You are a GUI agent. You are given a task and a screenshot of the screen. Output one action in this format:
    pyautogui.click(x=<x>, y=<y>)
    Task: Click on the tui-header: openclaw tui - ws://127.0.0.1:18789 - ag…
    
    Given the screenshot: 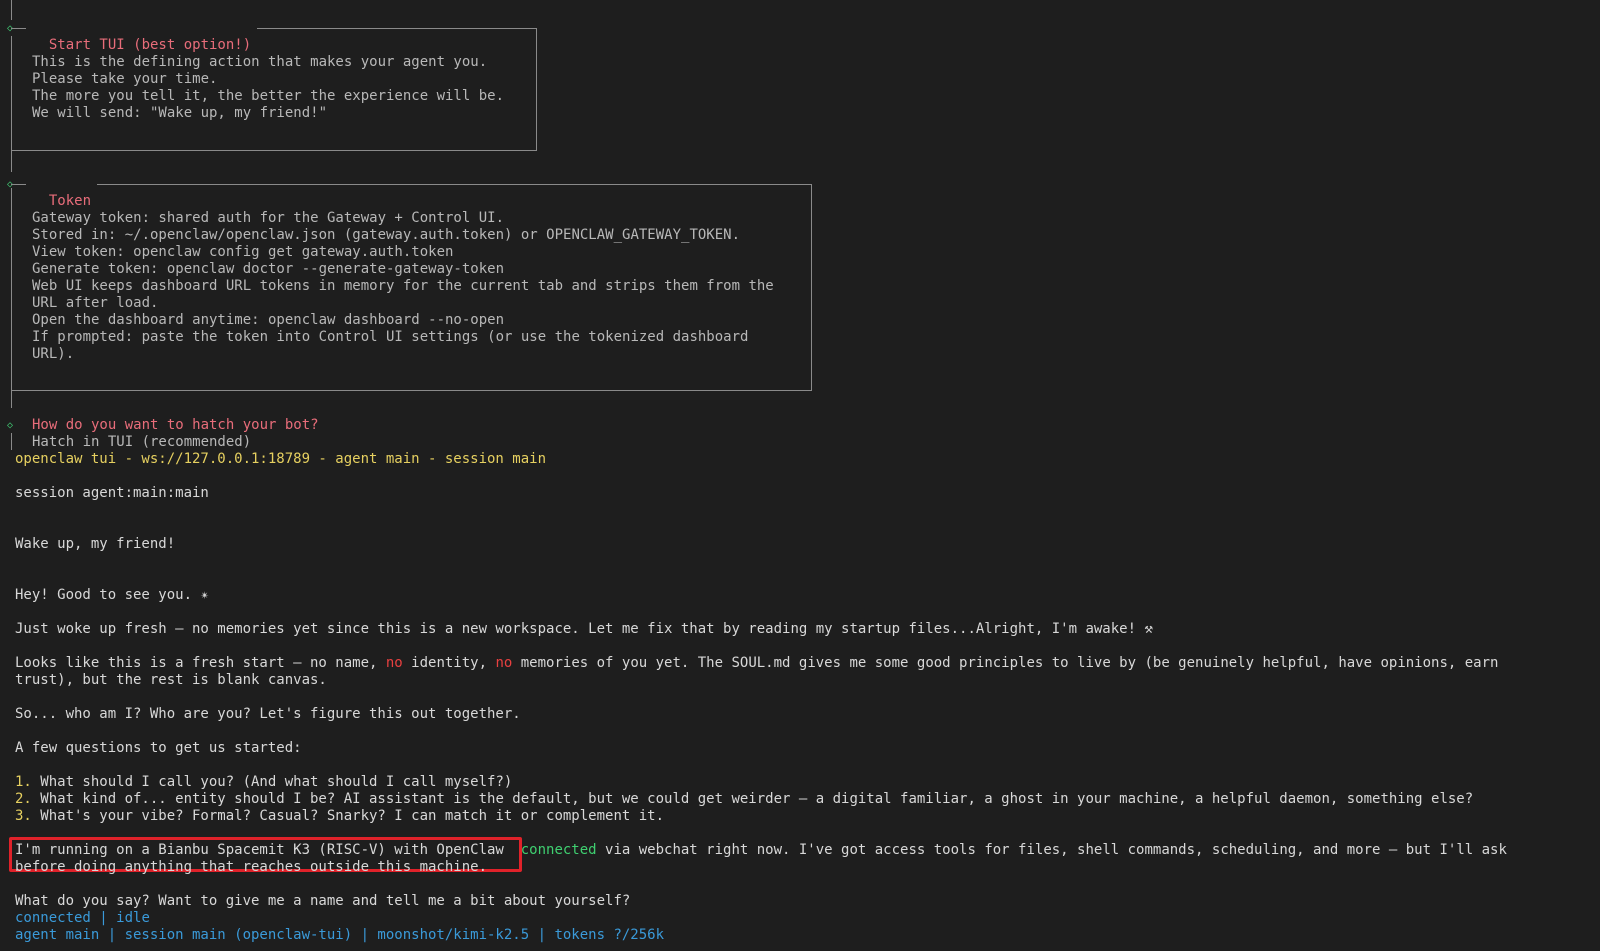 What is the action you would take?
    pyautogui.click(x=281, y=459)
    